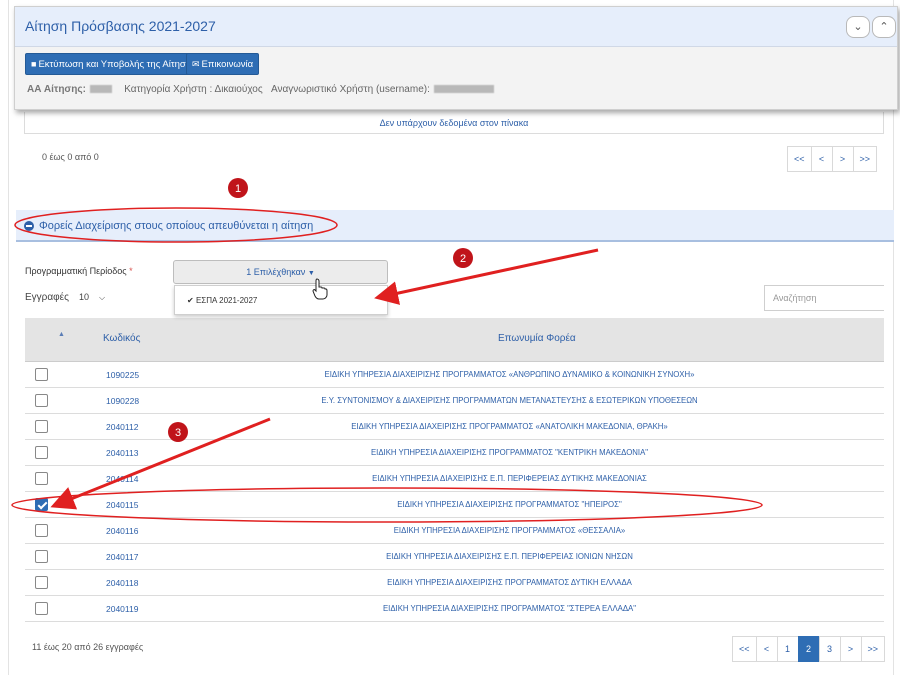  I want to click on empty-table-message: Δεν υπάρχουν δεδομένα στον πίνακα, so click(454, 123).